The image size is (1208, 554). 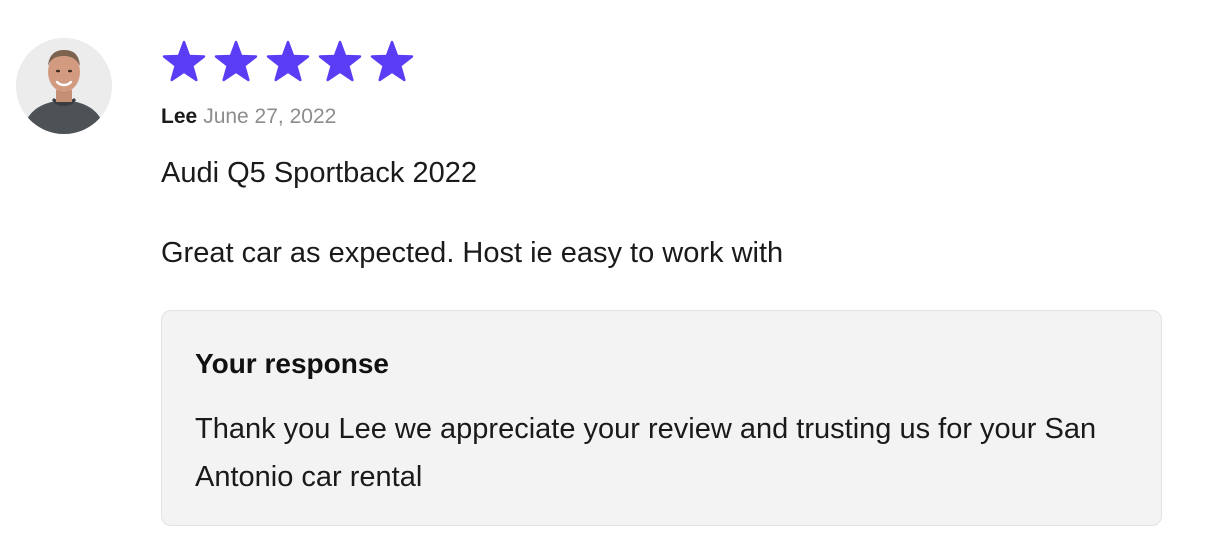 What do you see at coordinates (179, 116) in the screenshot?
I see `reviewer-name: Lee` at bounding box center [179, 116].